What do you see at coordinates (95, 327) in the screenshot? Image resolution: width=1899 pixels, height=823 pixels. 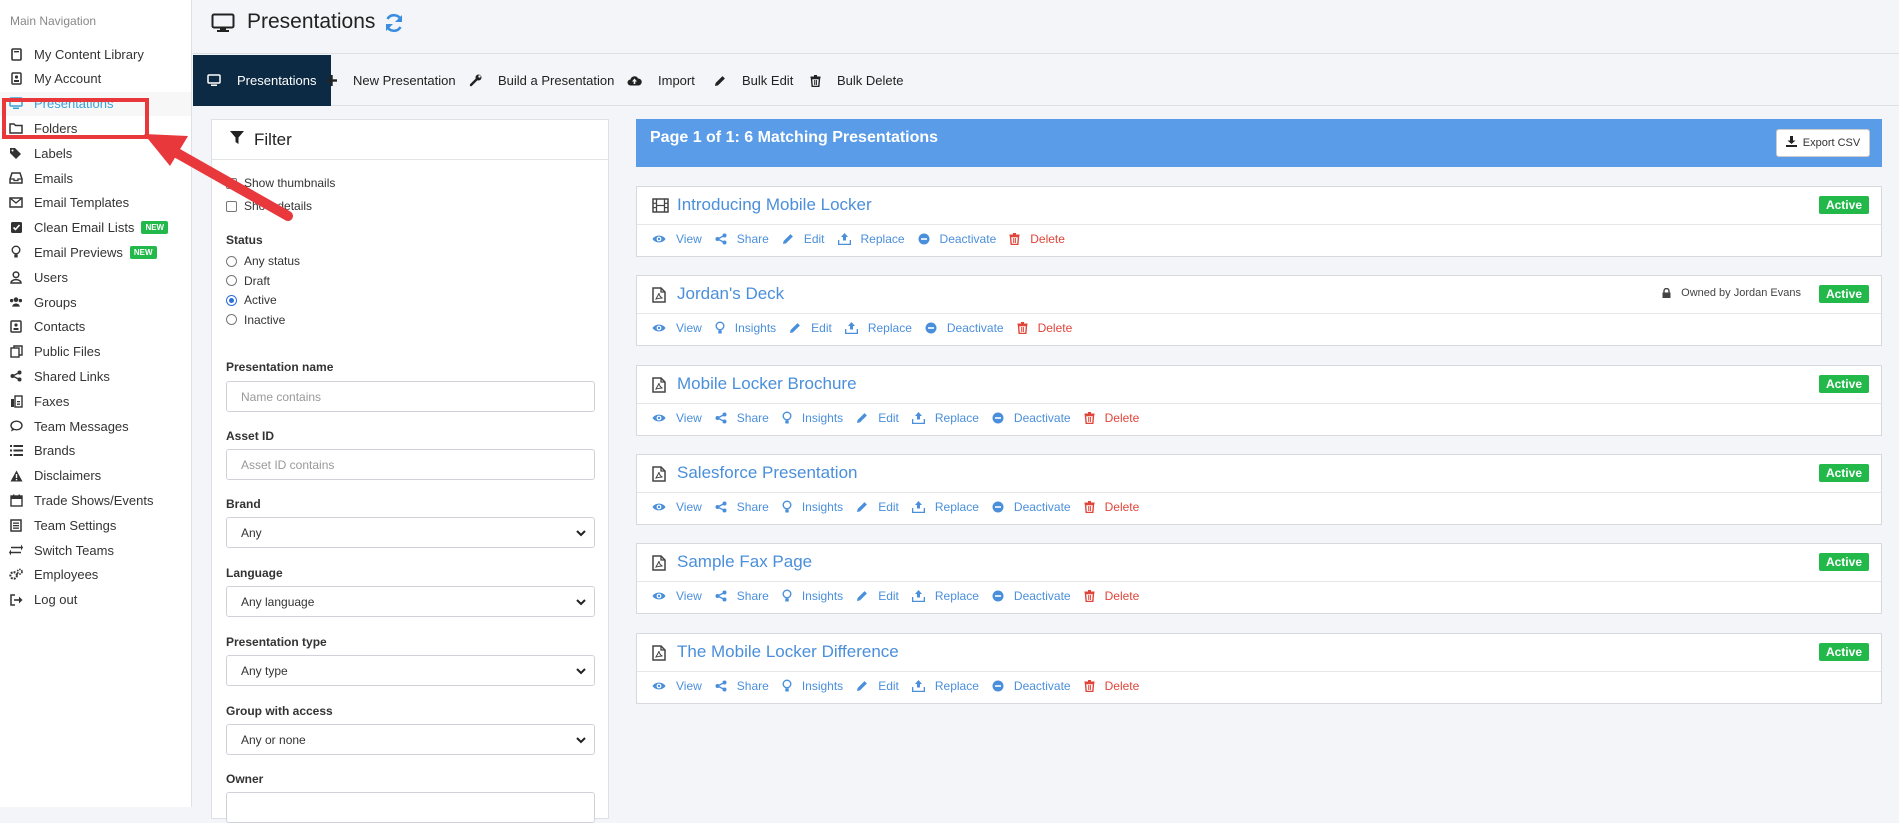 I see `sidebar-item-contacts: Contacts` at bounding box center [95, 327].